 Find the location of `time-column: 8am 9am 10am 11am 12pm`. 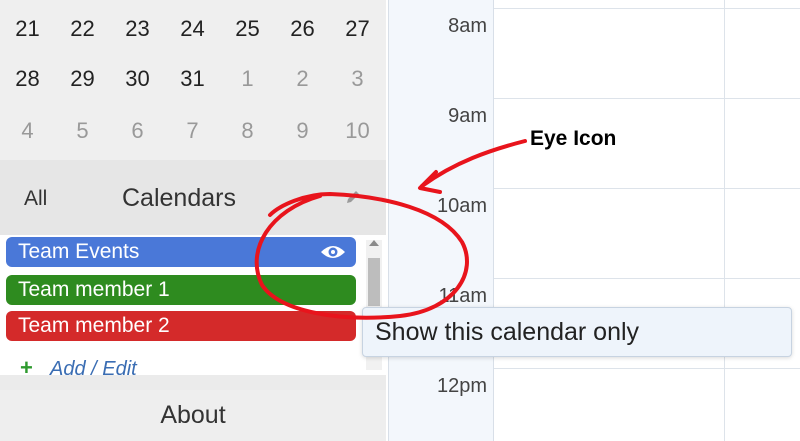

time-column: 8am 9am 10am 11am 12pm is located at coordinates (441, 220).